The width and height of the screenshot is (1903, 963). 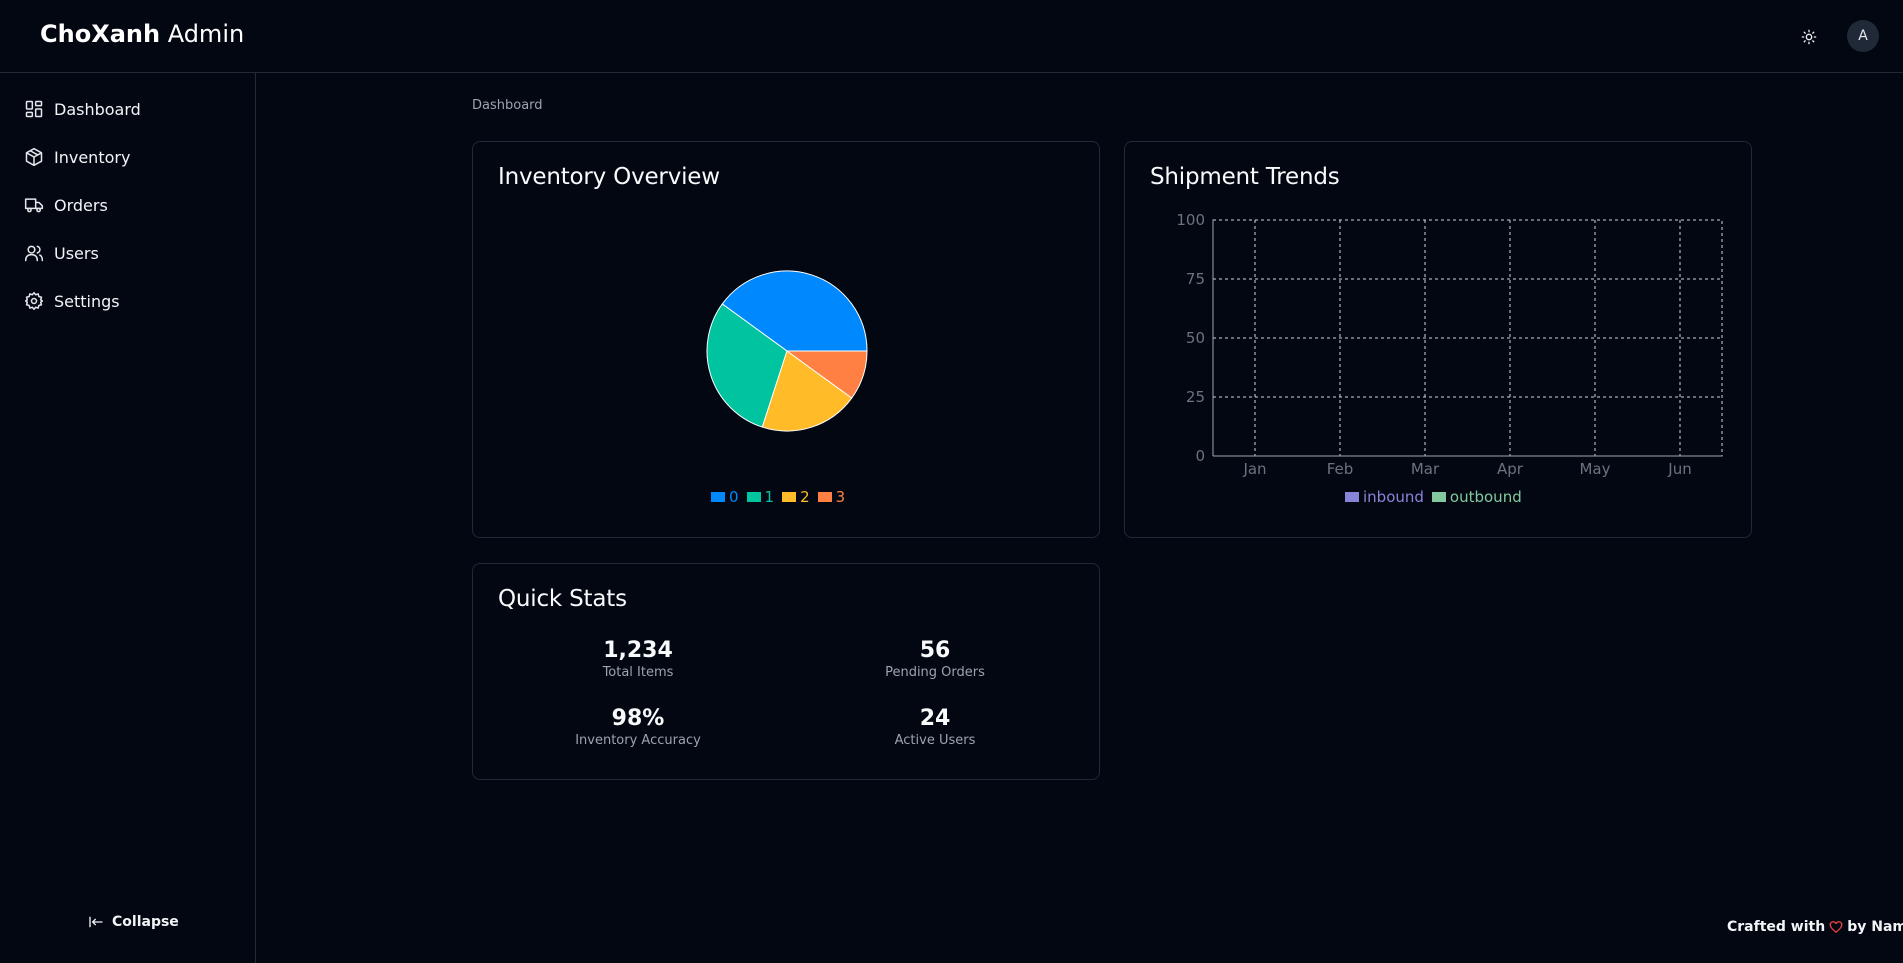 I want to click on stat-active-users: 24 Active Users, so click(x=935, y=727).